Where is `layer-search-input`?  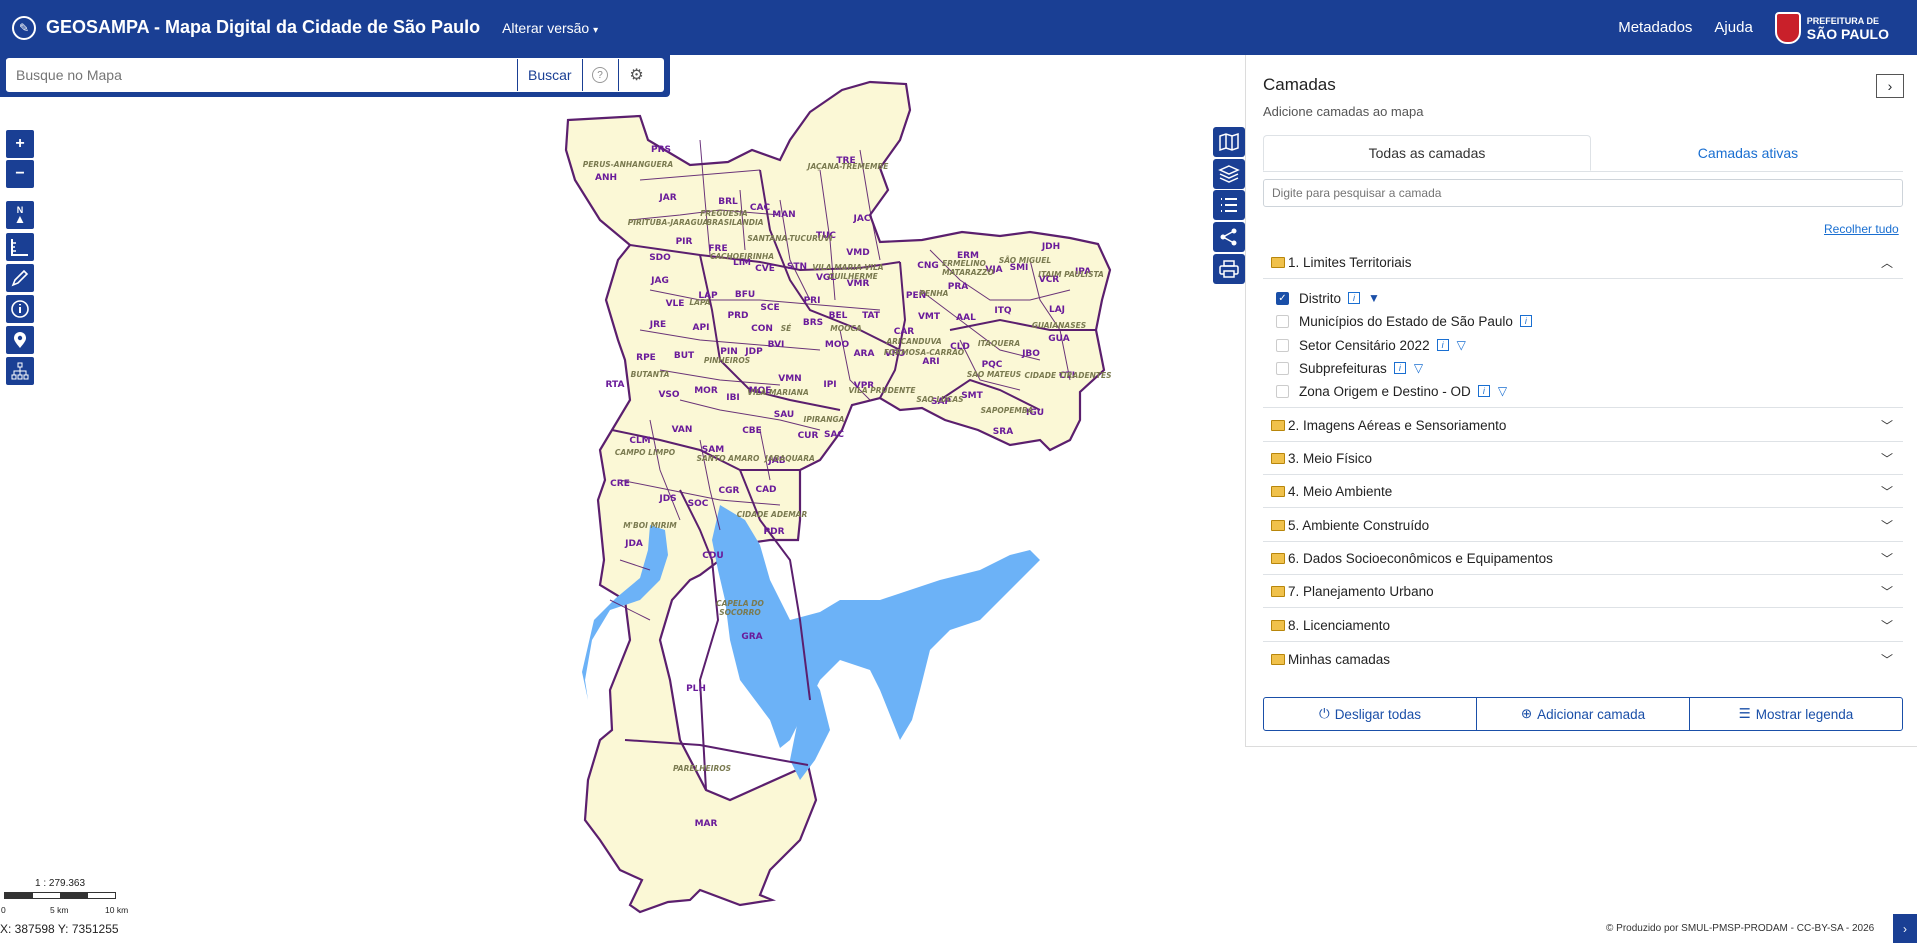
layer-search-input is located at coordinates (1583, 193).